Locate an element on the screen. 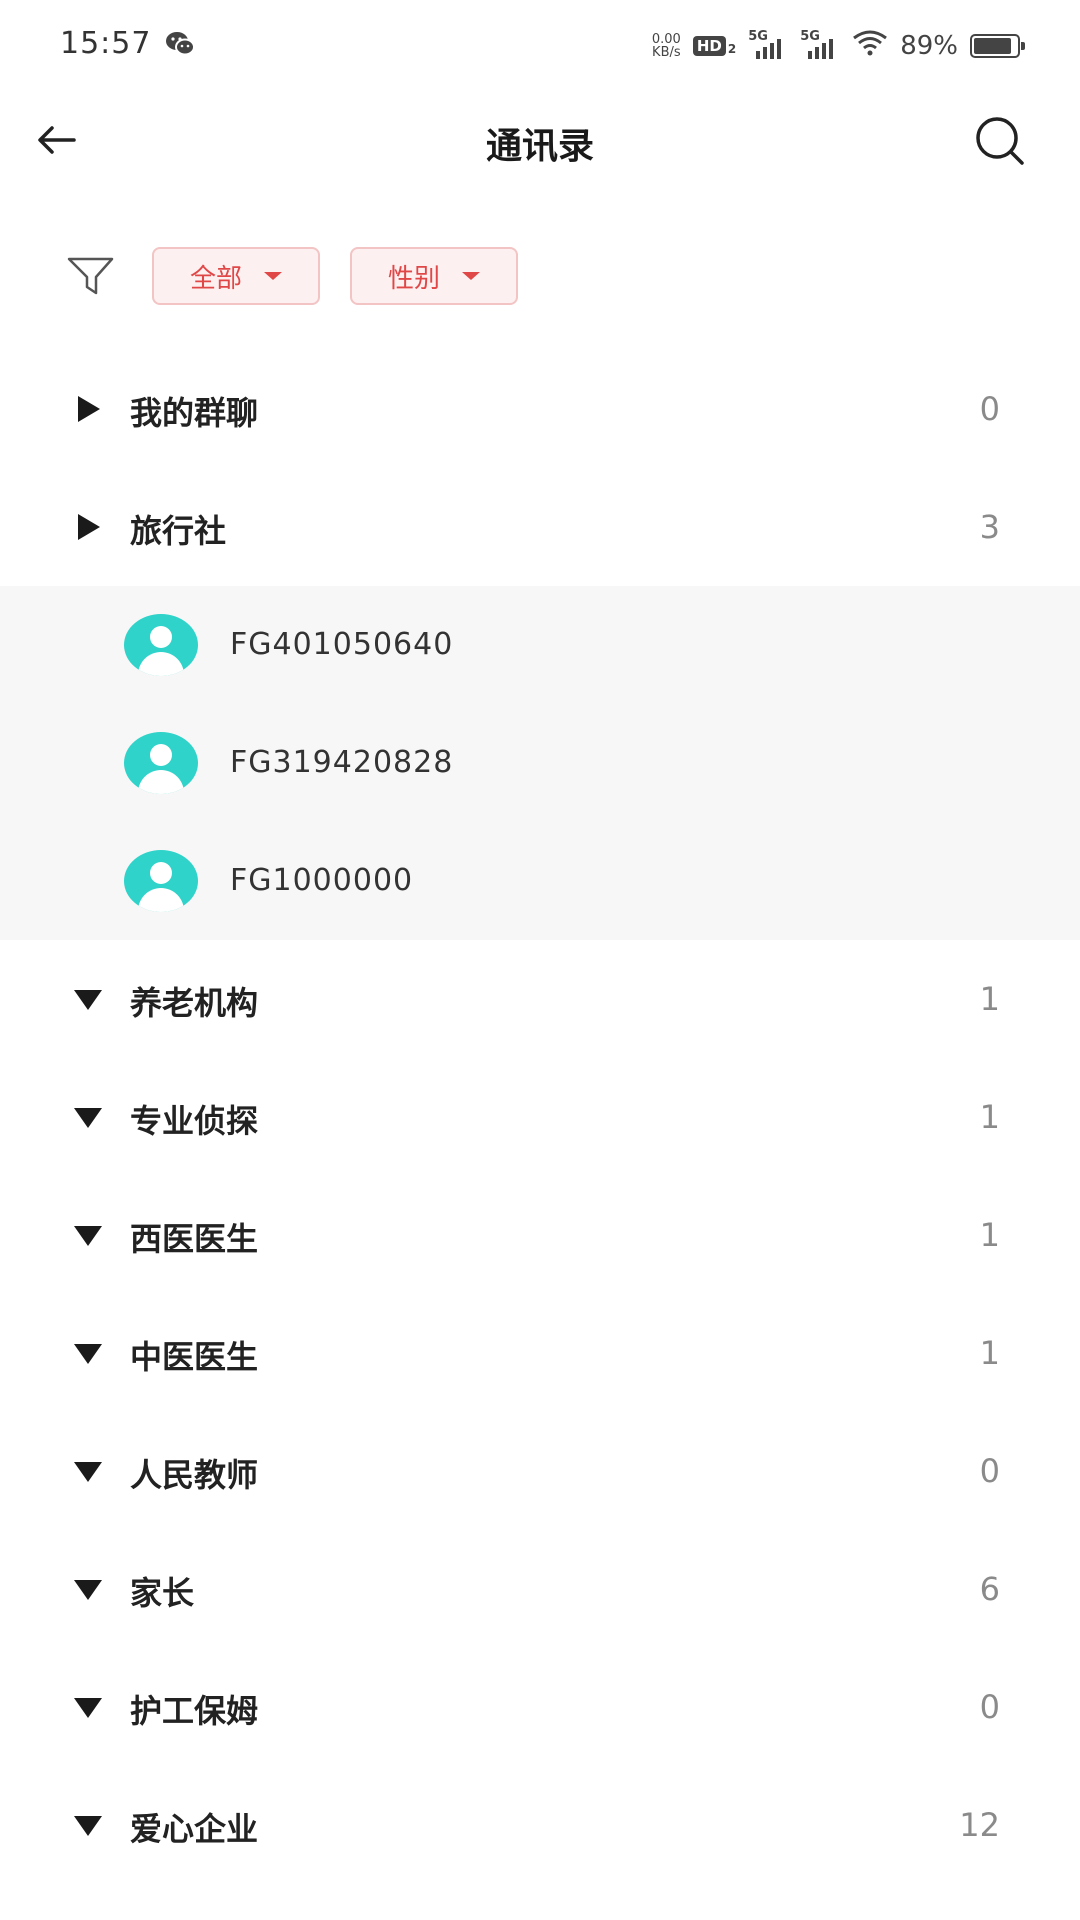 This screenshot has height=1920, width=1080. net-speed-unit: KB/s is located at coordinates (666, 52).